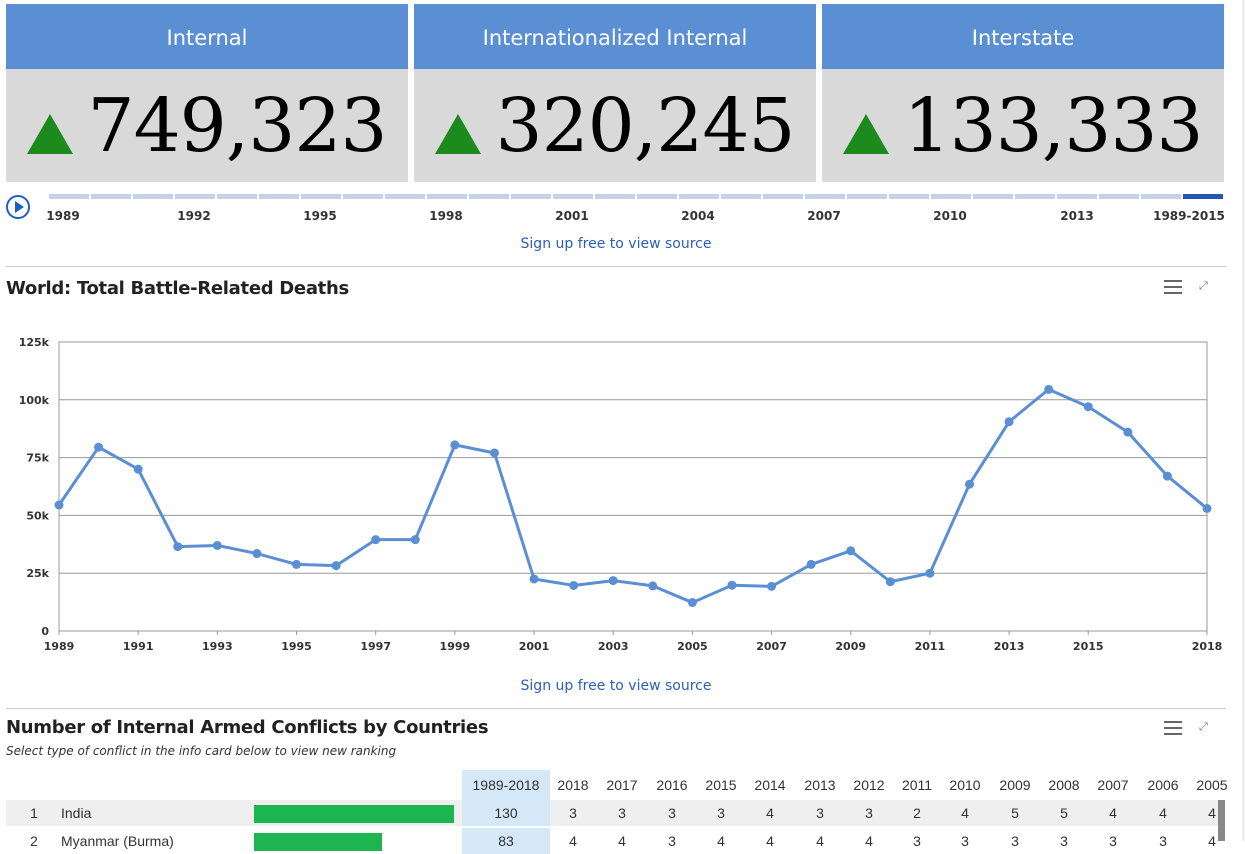 The height and width of the screenshot is (854, 1245). What do you see at coordinates (62, 216) in the screenshot?
I see `timeline-label: 1989` at bounding box center [62, 216].